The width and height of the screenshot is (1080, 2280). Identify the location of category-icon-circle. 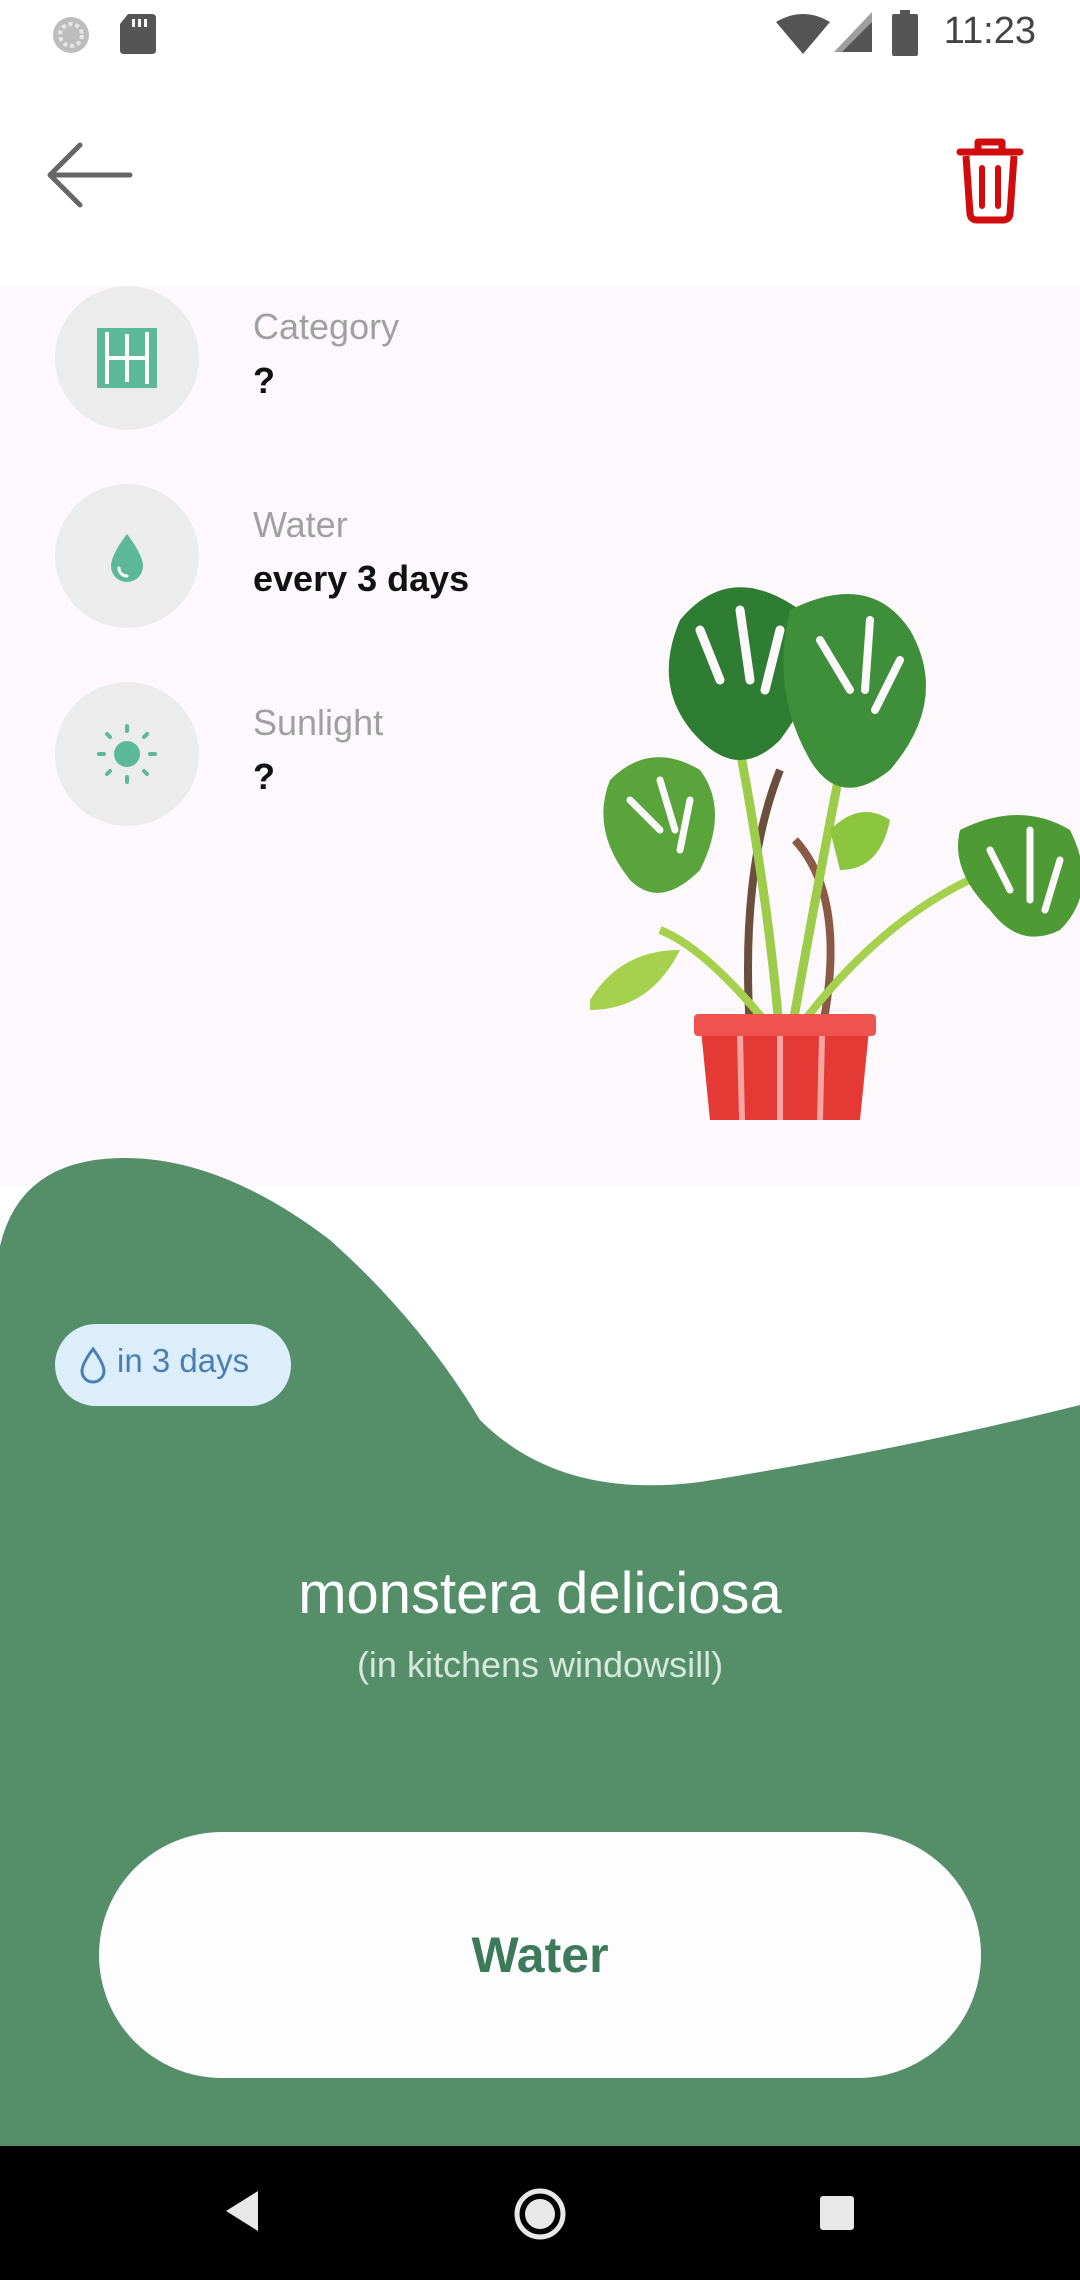
(127, 358).